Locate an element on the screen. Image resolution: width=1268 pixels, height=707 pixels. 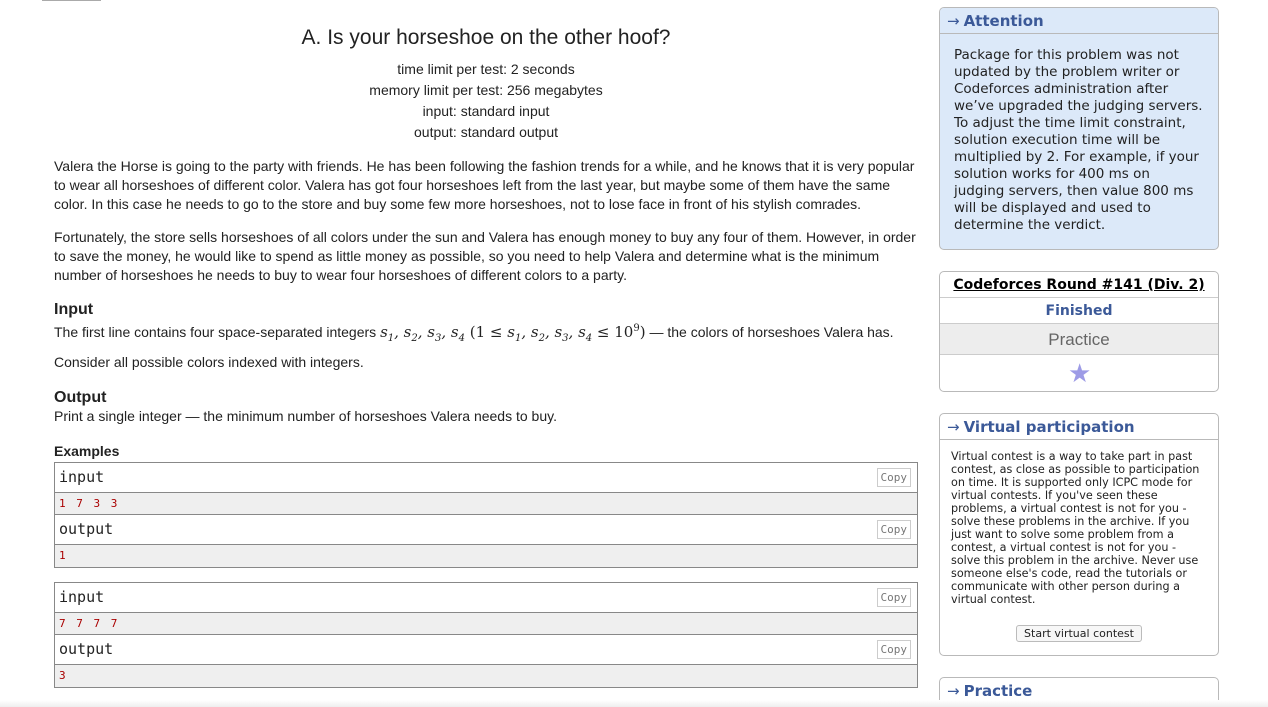
time-limit: time limit per test: 2 seconds is located at coordinates (486, 69).